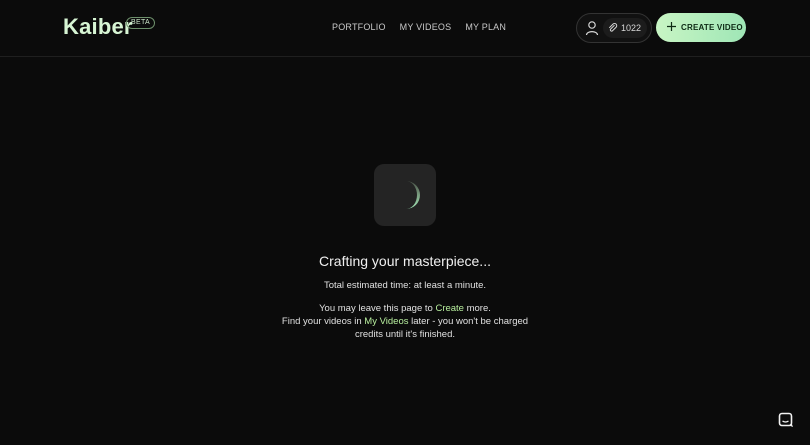  I want to click on info-line-1: You may leave this page to Create more., so click(405, 308).